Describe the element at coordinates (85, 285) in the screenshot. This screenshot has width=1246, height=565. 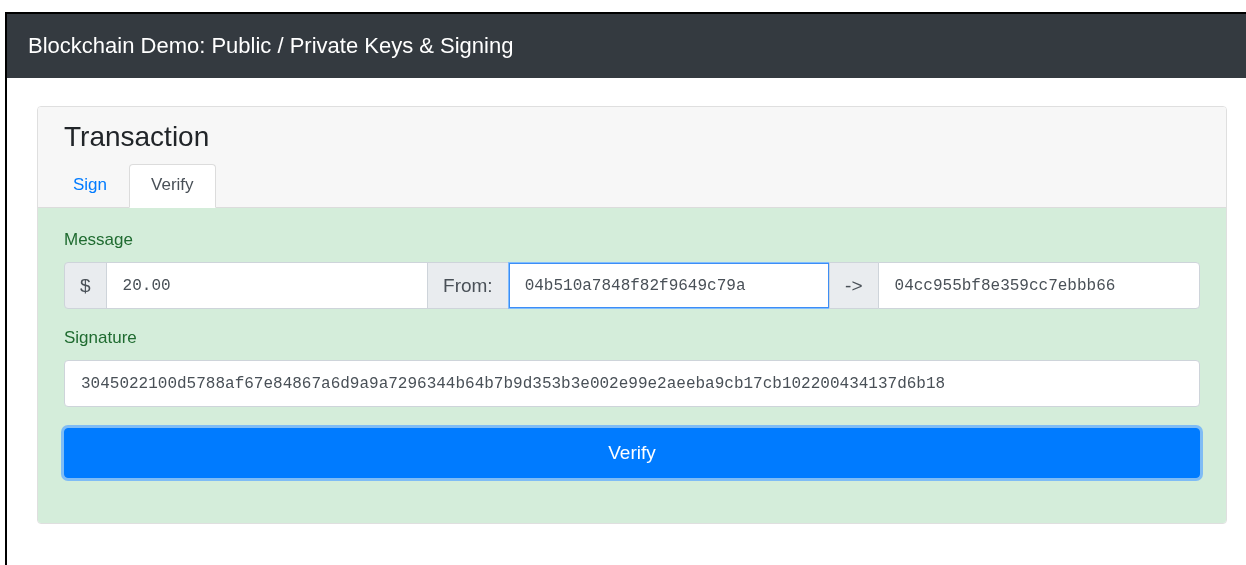
I see `input-addon: $` at that location.